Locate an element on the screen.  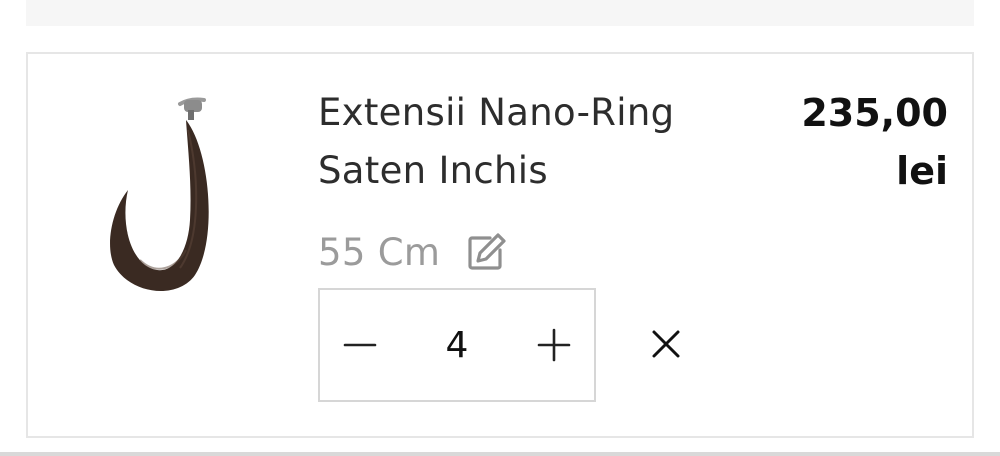
product-title-line1: Extensii Nano-Ring is located at coordinates (496, 112).